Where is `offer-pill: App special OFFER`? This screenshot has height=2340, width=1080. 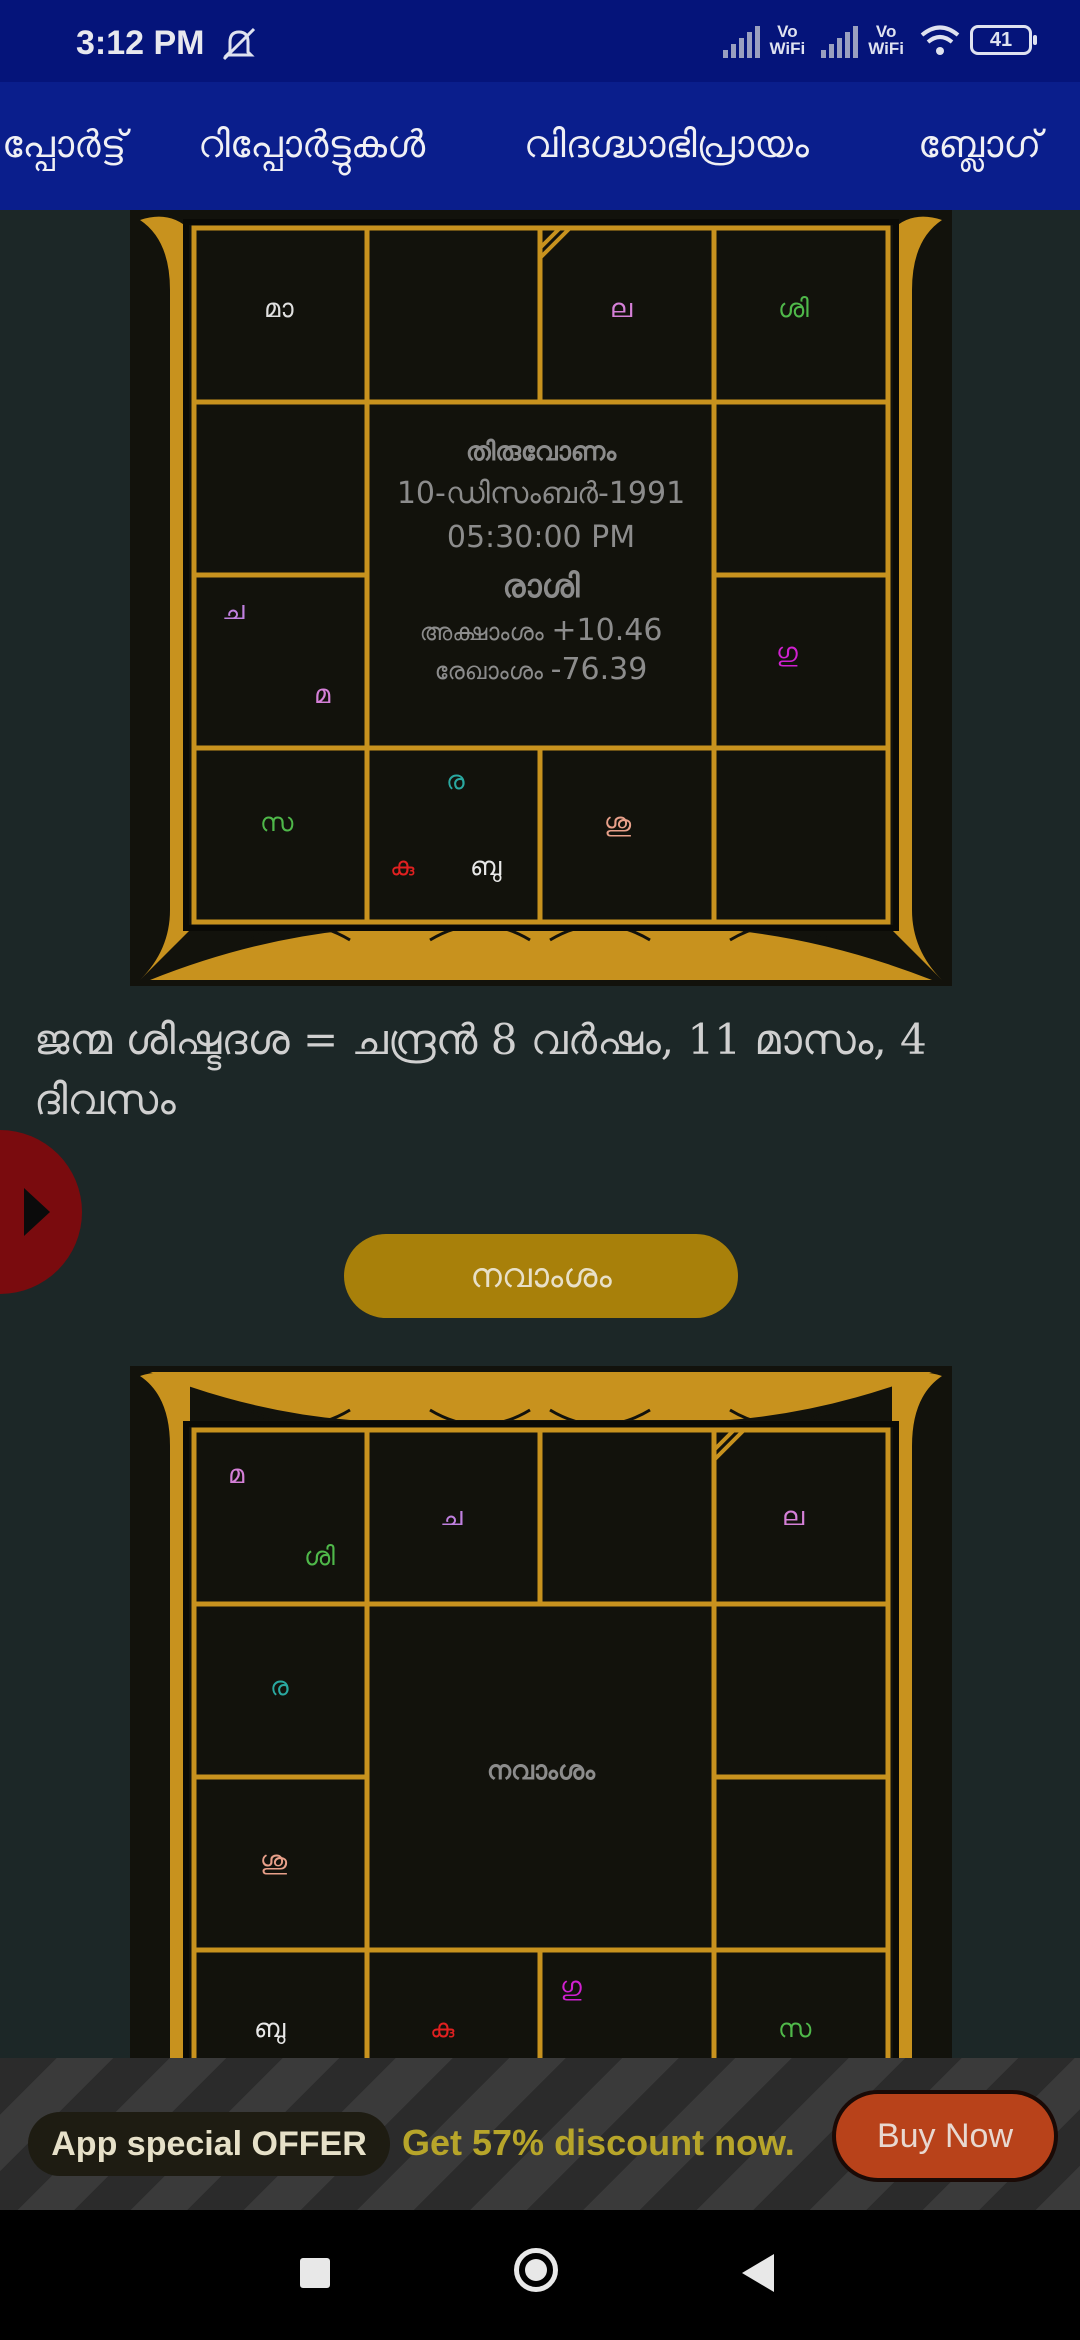
offer-pill: App special OFFER is located at coordinates (209, 2144).